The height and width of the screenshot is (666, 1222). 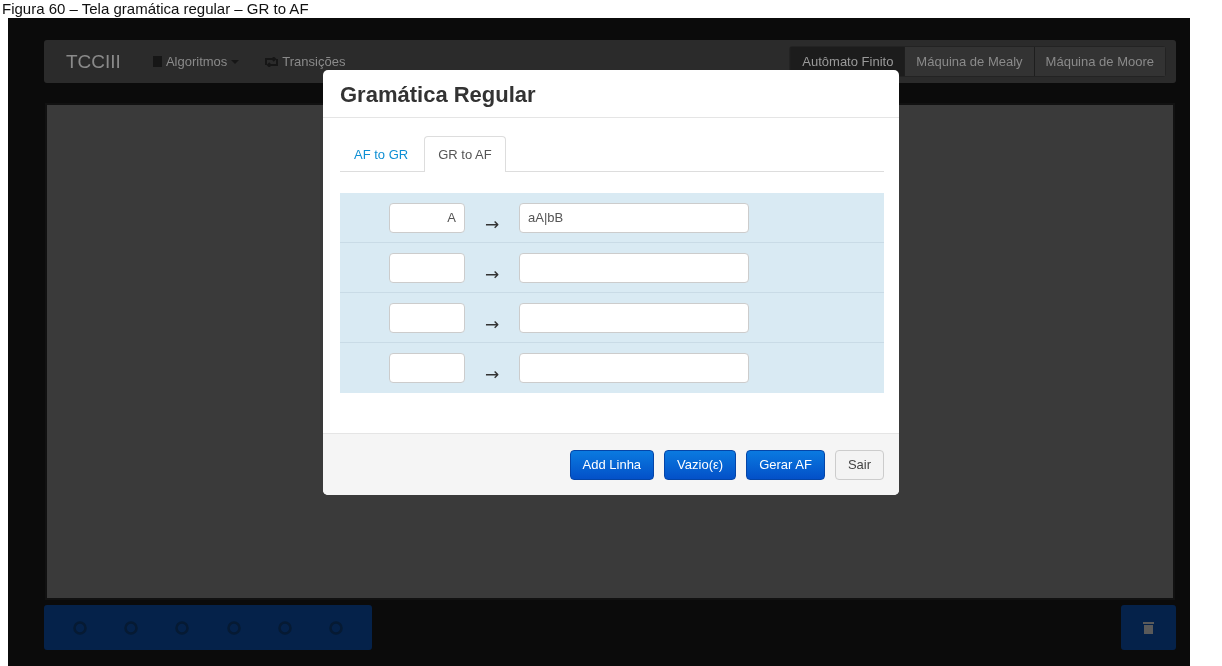 What do you see at coordinates (859, 464) in the screenshot?
I see `dialog-button: Sair` at bounding box center [859, 464].